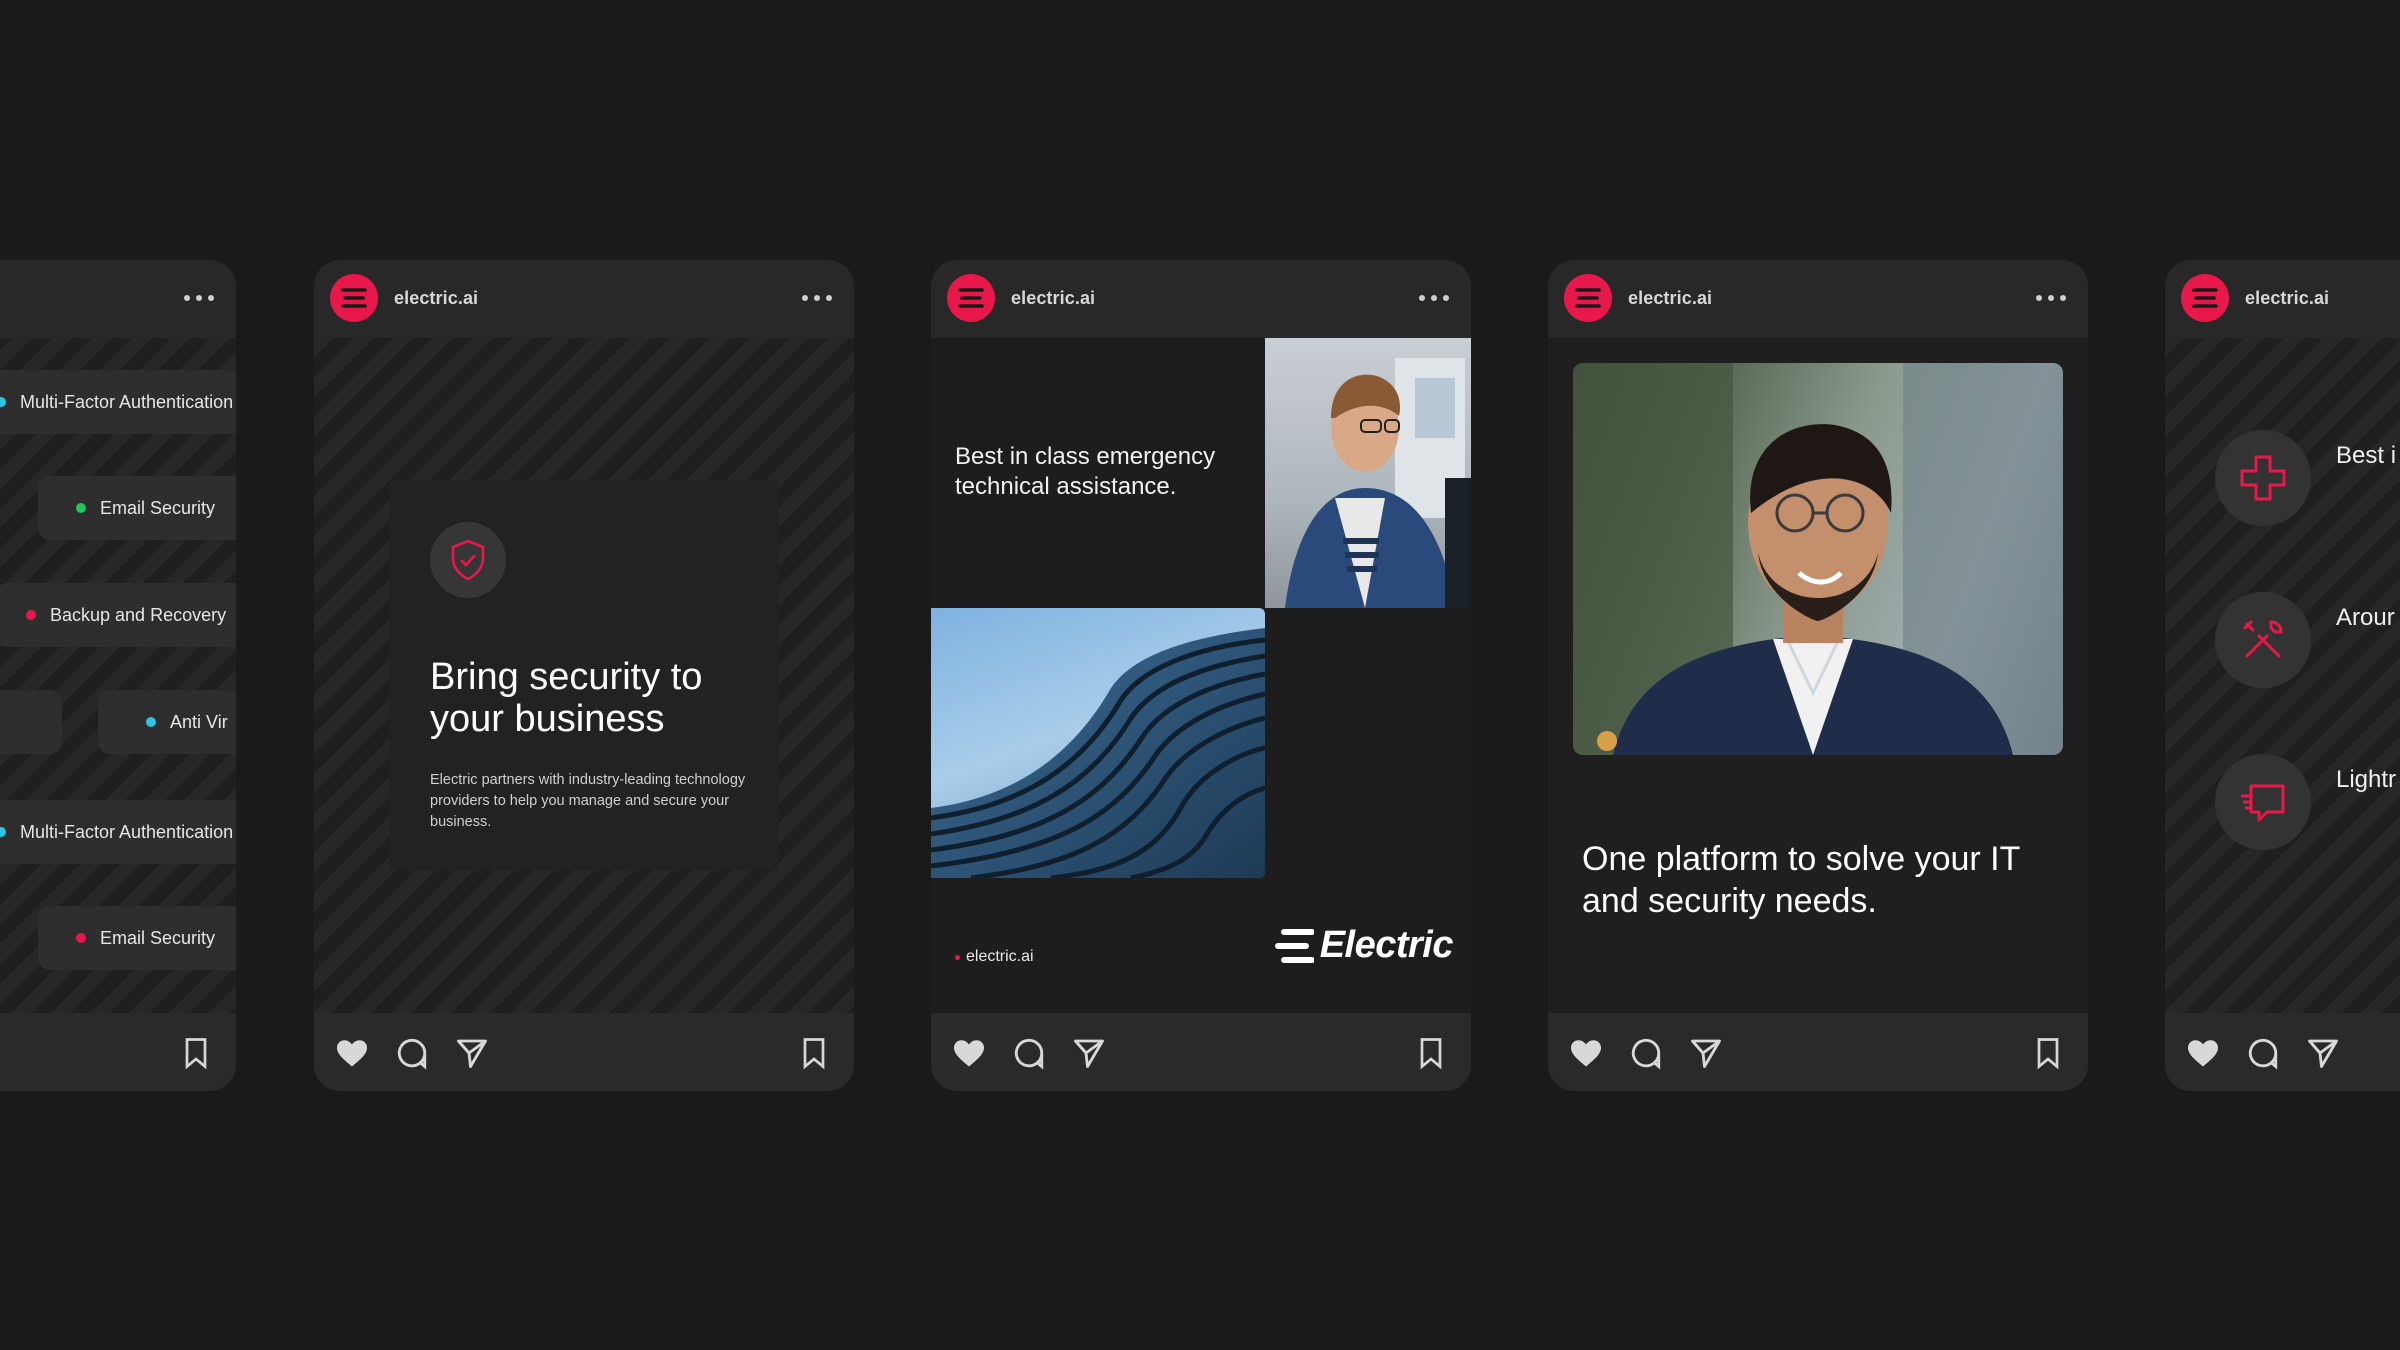  I want to click on pill-label: Backup and Recovery, so click(138, 614).